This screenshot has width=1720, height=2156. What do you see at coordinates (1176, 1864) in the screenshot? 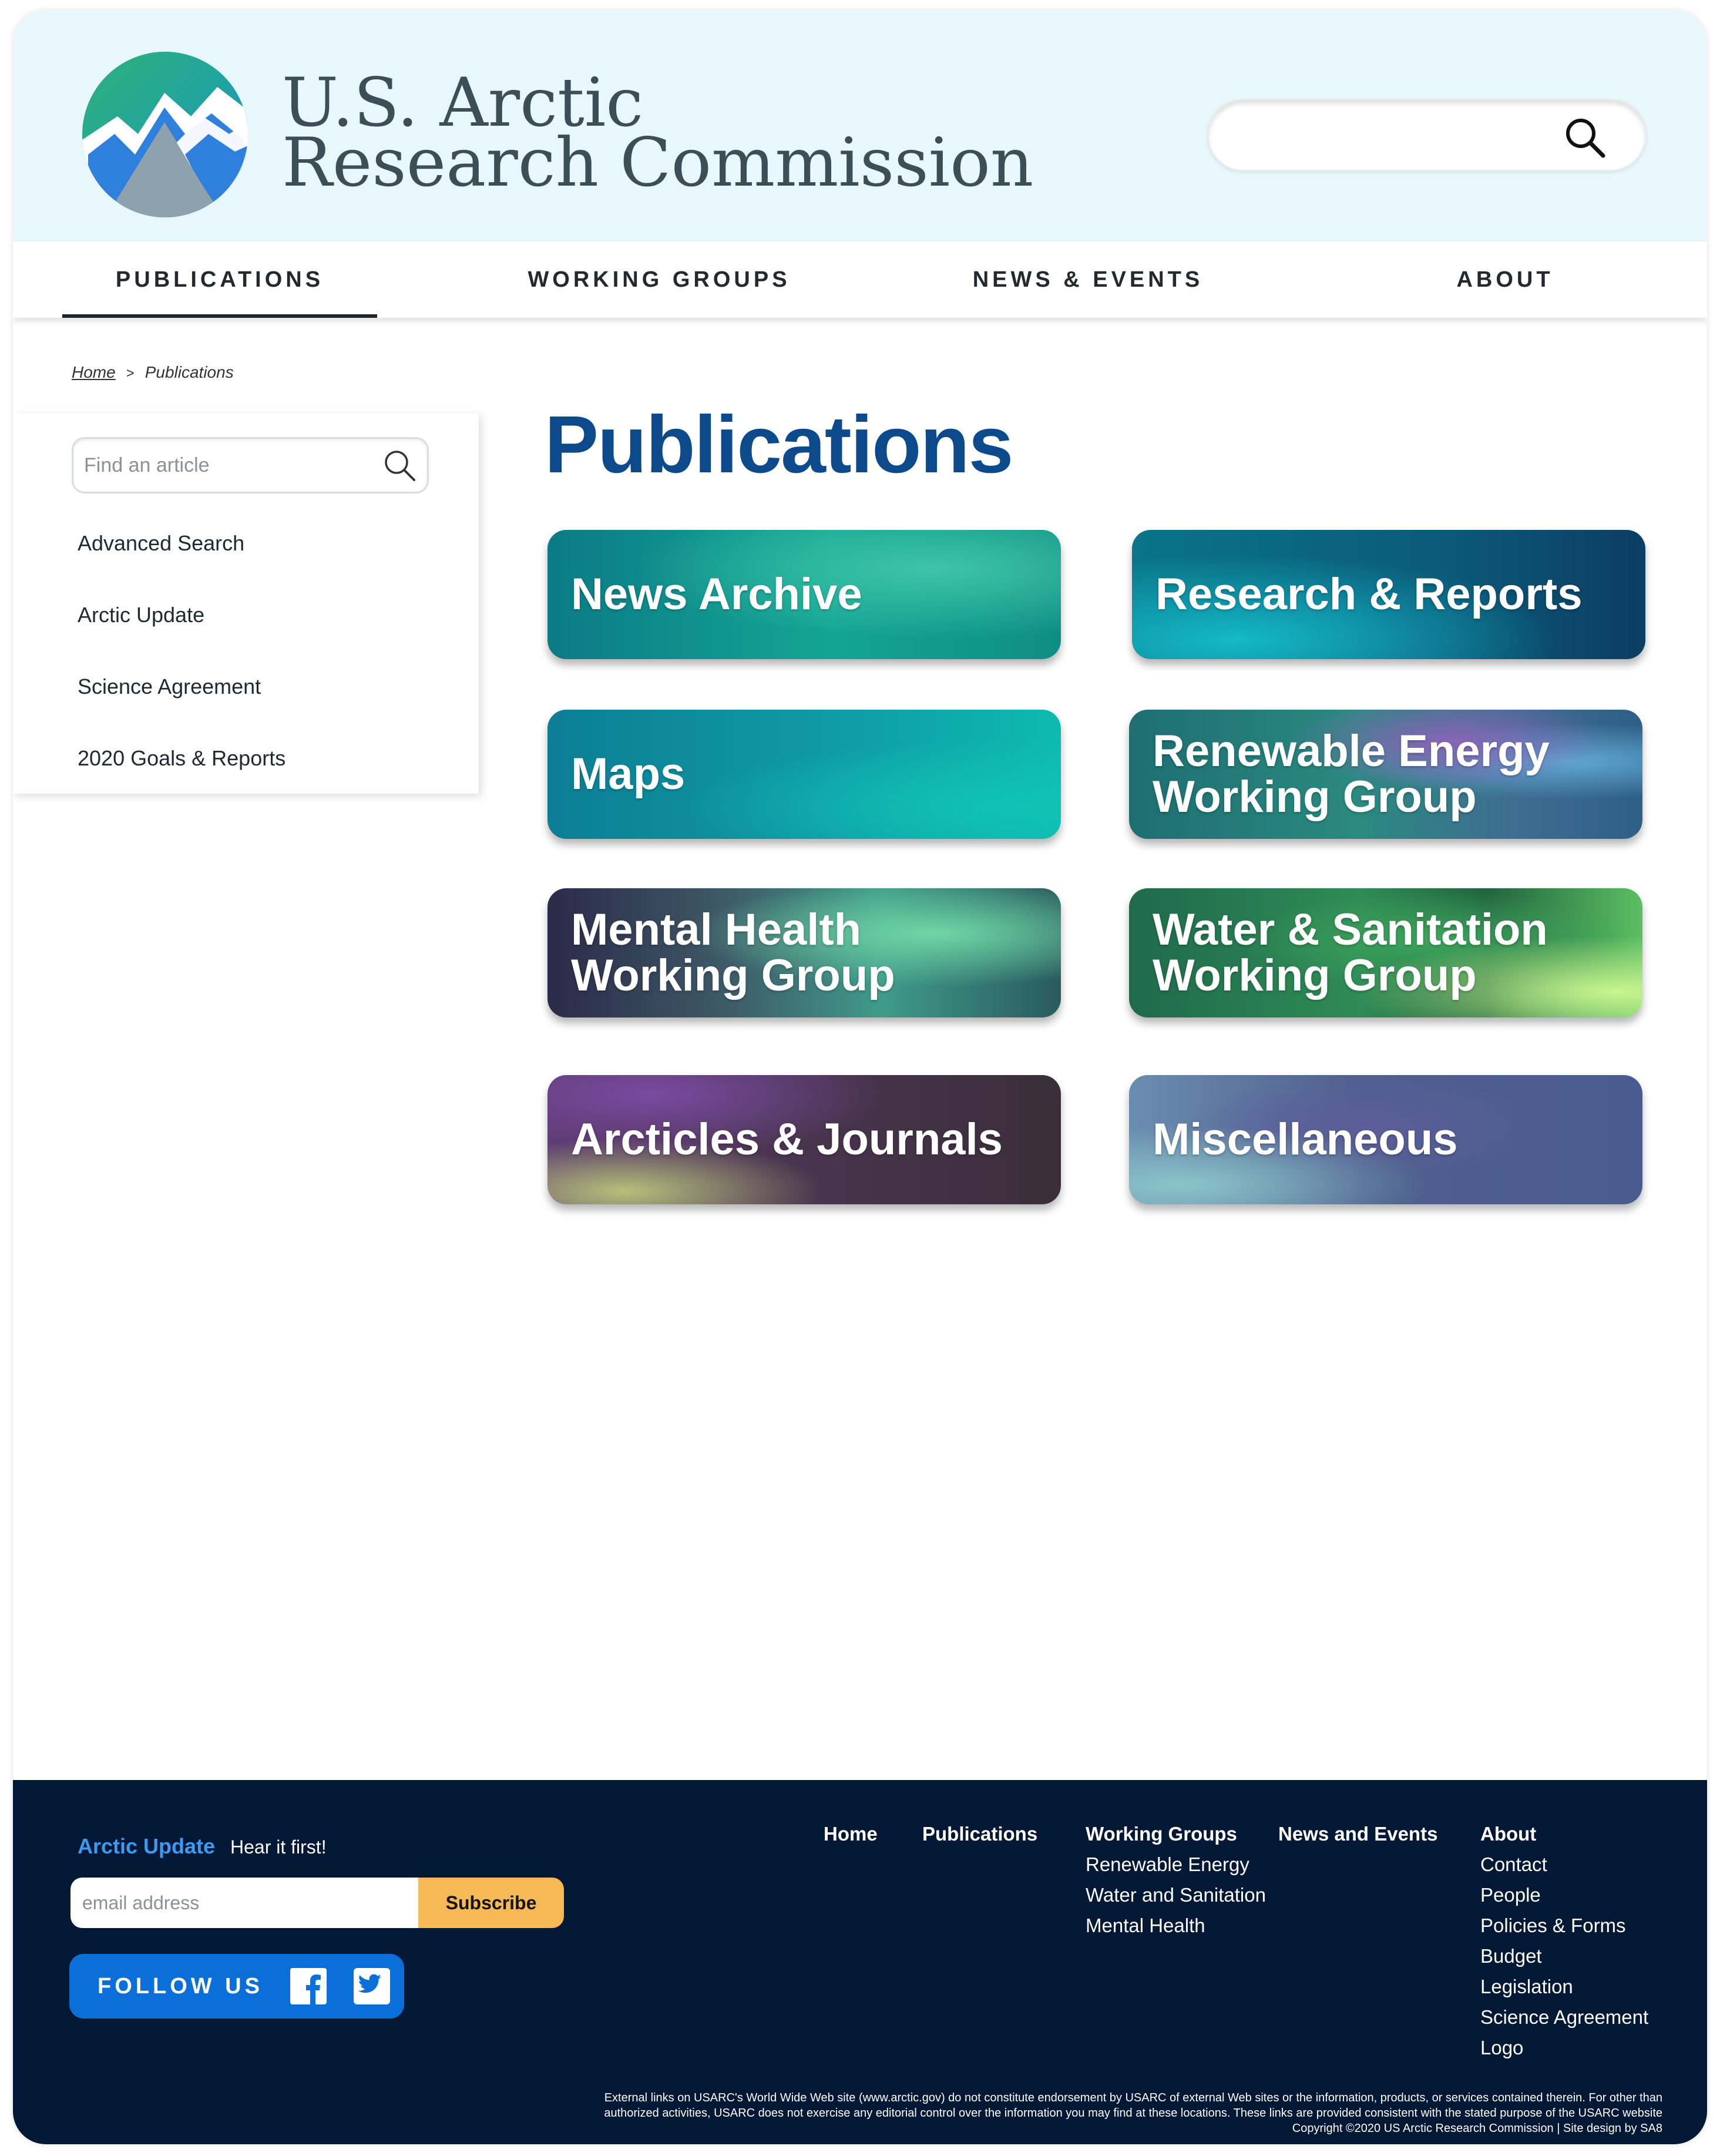
I see `footer-link-renewable-energy: Renewable Energy` at bounding box center [1176, 1864].